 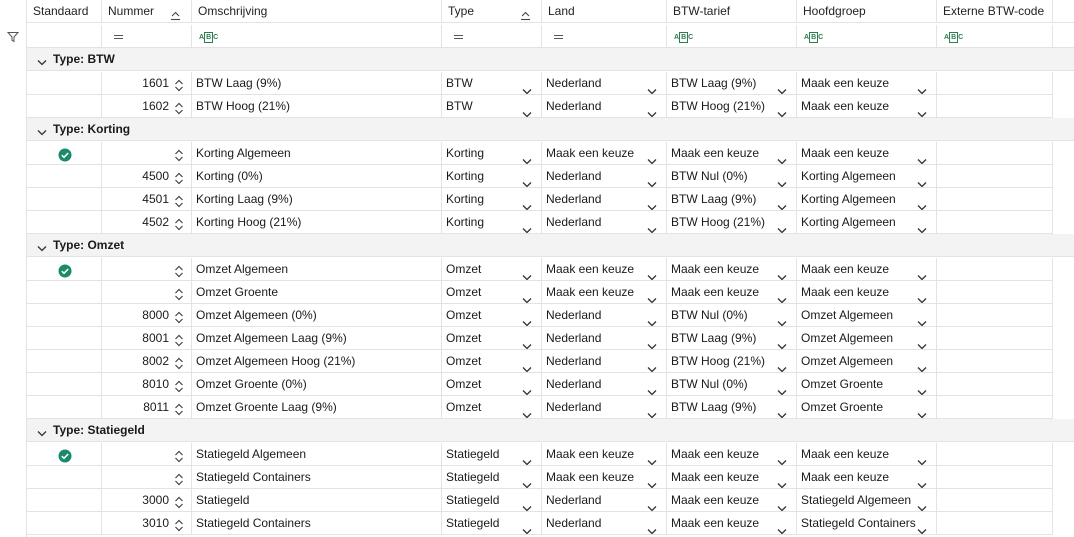 I want to click on cell-hoofdgroep: Omzet Algemeen, so click(x=867, y=338).